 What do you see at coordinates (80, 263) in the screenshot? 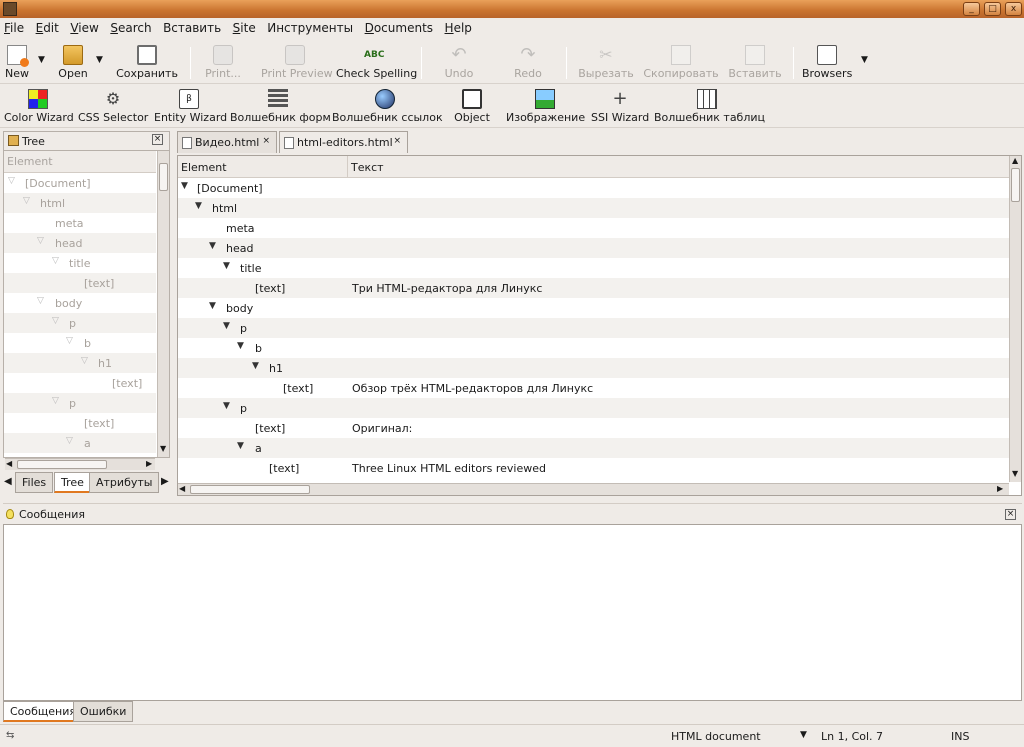
I see `tree-row: ▽ title` at bounding box center [80, 263].